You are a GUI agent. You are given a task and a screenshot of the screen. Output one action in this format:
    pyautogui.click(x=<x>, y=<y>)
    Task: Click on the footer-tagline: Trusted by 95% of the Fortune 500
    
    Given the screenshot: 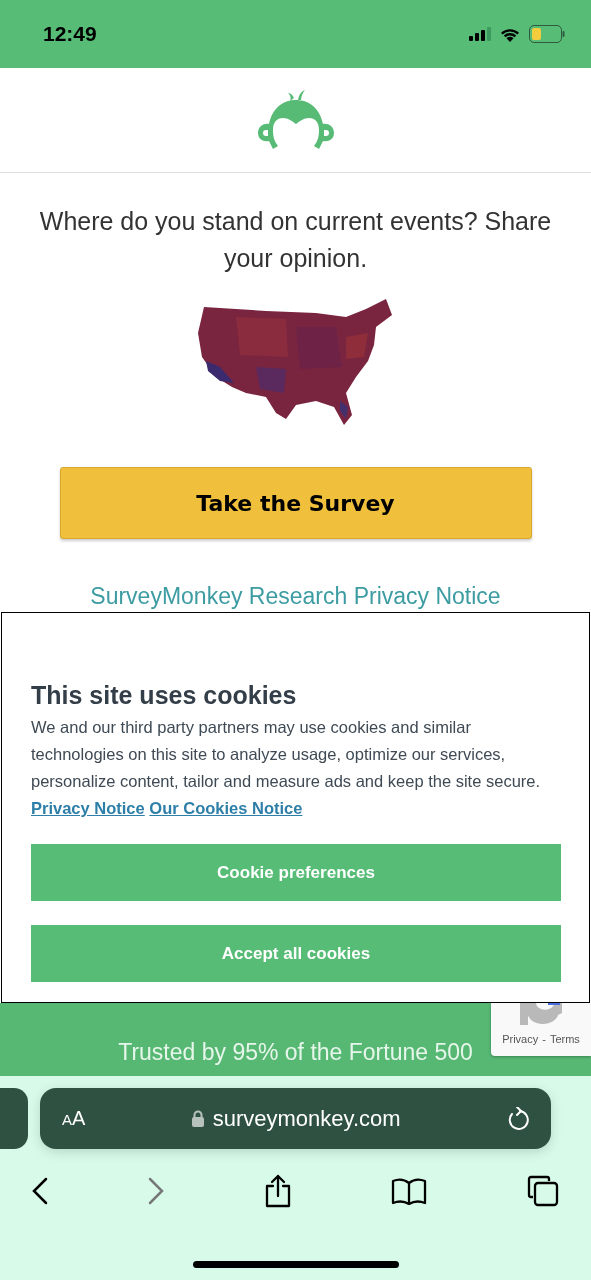 What is the action you would take?
    pyautogui.click(x=295, y=1052)
    